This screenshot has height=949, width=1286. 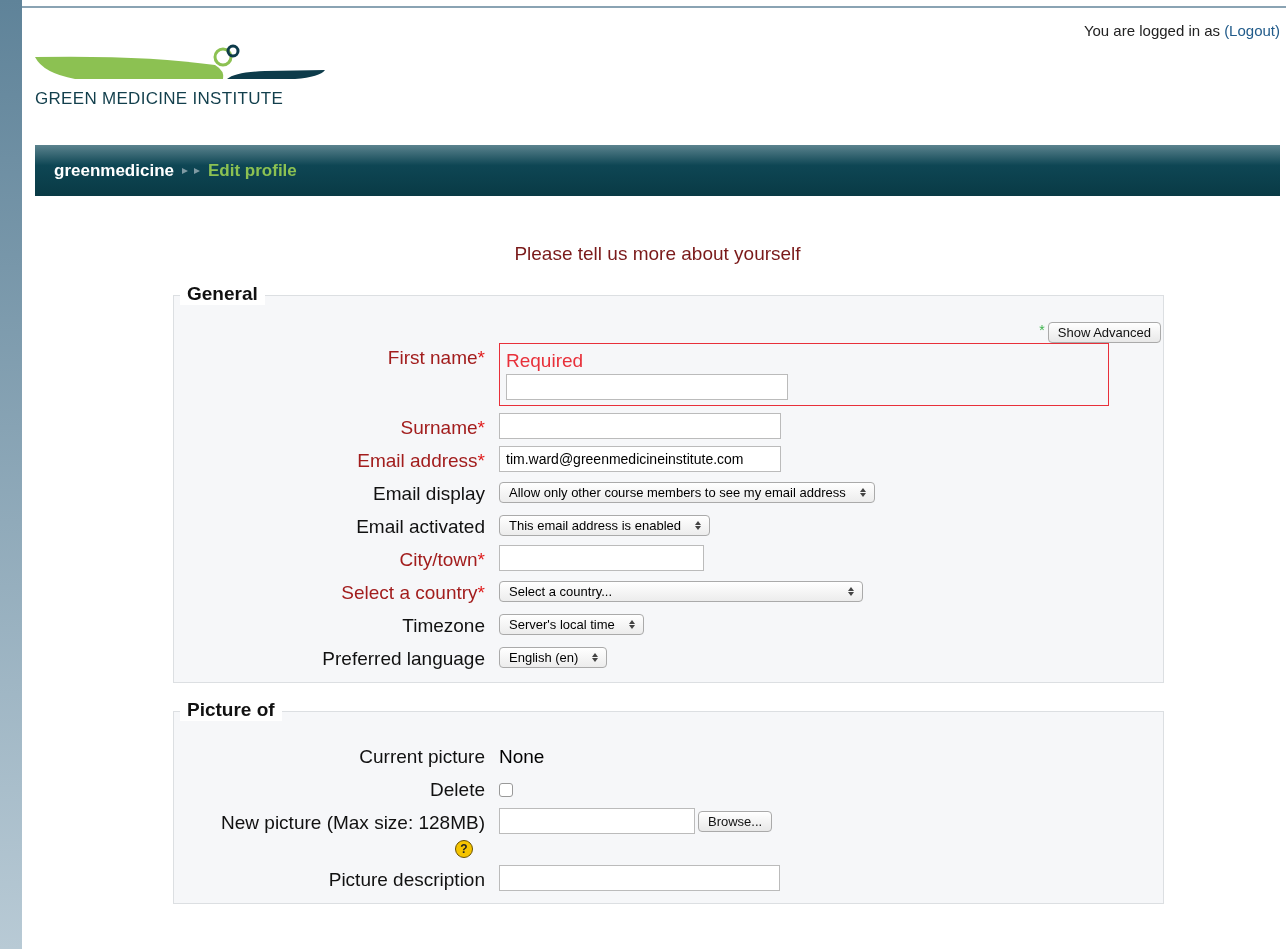 What do you see at coordinates (553, 657) in the screenshot?
I see `dropdown: English (en)` at bounding box center [553, 657].